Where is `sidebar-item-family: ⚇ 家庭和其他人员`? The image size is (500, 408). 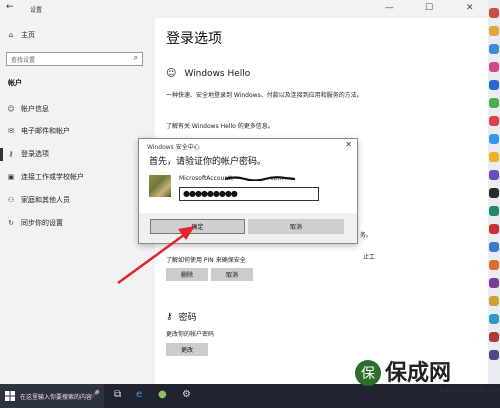
sidebar-item-family: ⚇ 家庭和其他人员 is located at coordinates (38, 200).